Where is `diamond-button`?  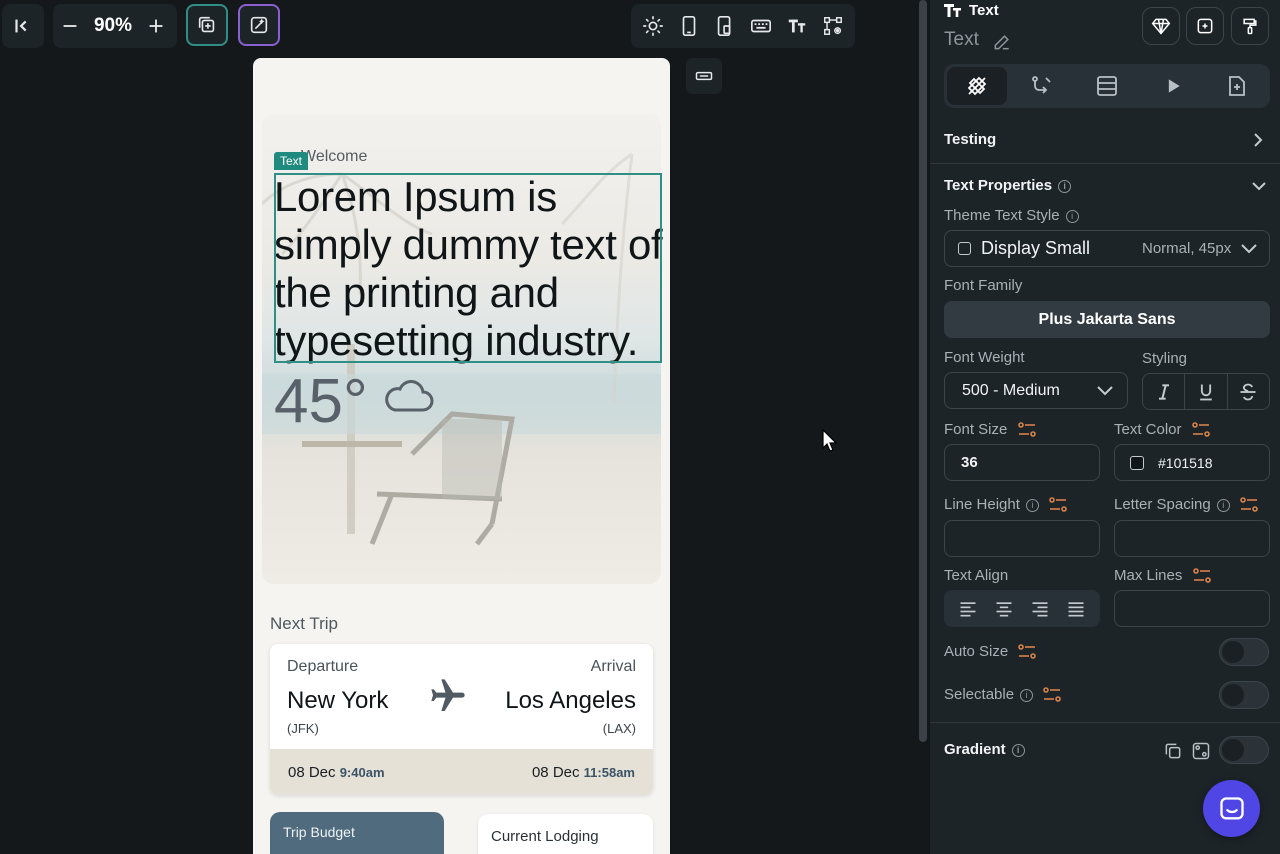
diamond-button is located at coordinates (1161, 26).